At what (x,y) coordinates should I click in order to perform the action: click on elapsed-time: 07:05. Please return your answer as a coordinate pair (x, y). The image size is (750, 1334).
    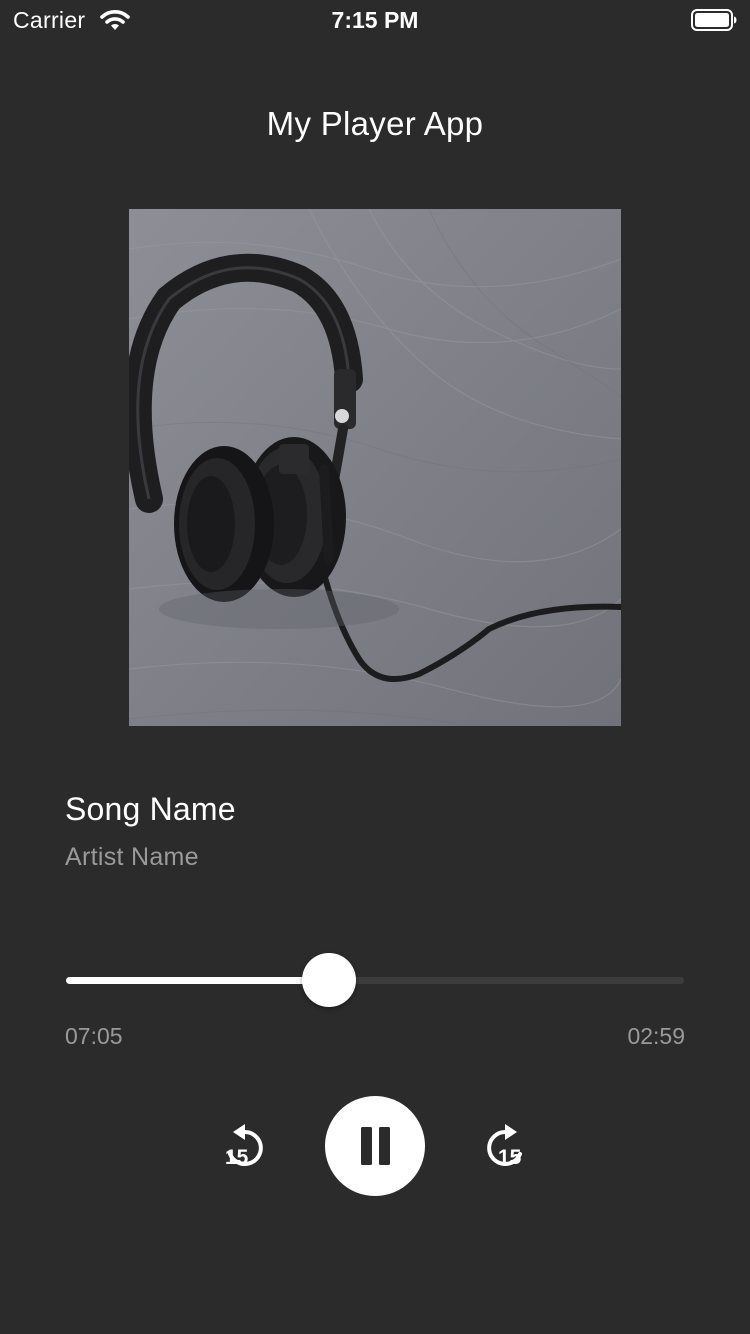
    Looking at the image, I should click on (94, 1036).